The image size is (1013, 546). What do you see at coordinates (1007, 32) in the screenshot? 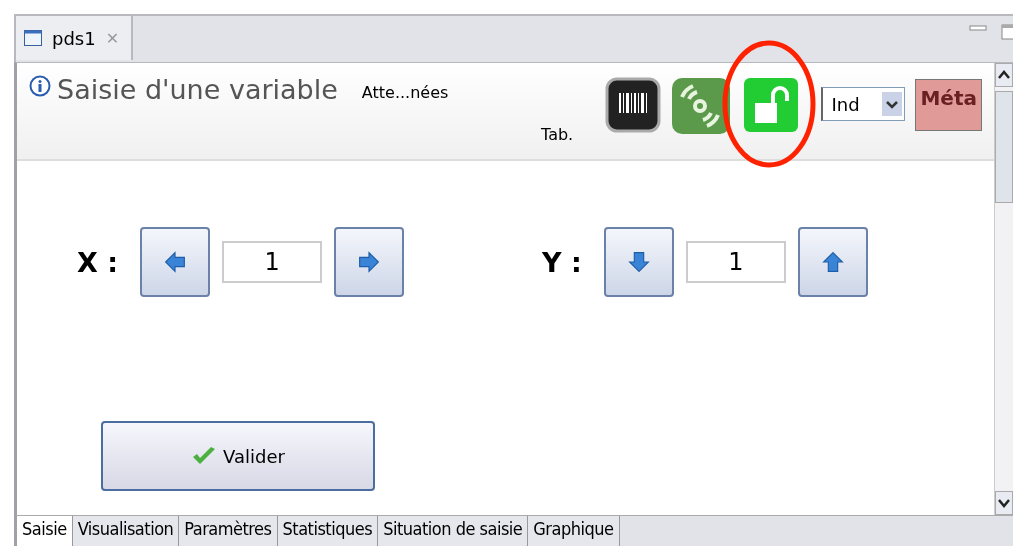
I see `maximize-icon` at bounding box center [1007, 32].